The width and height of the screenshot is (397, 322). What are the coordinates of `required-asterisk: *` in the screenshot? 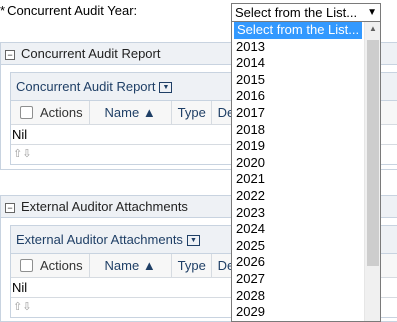 It's located at (3, 10).